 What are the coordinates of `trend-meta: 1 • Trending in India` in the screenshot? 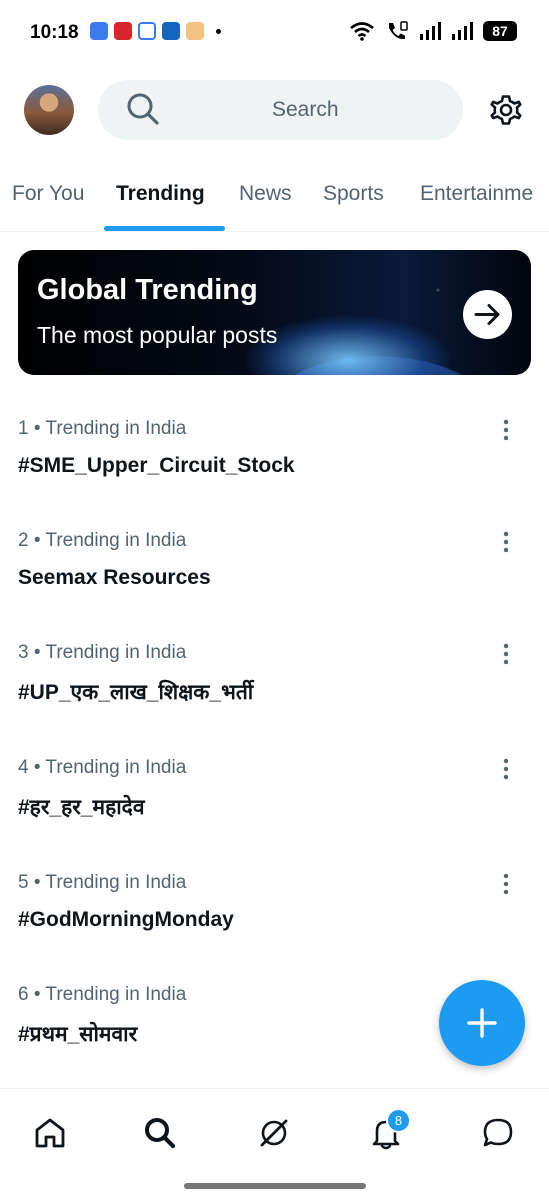 It's located at (102, 428).